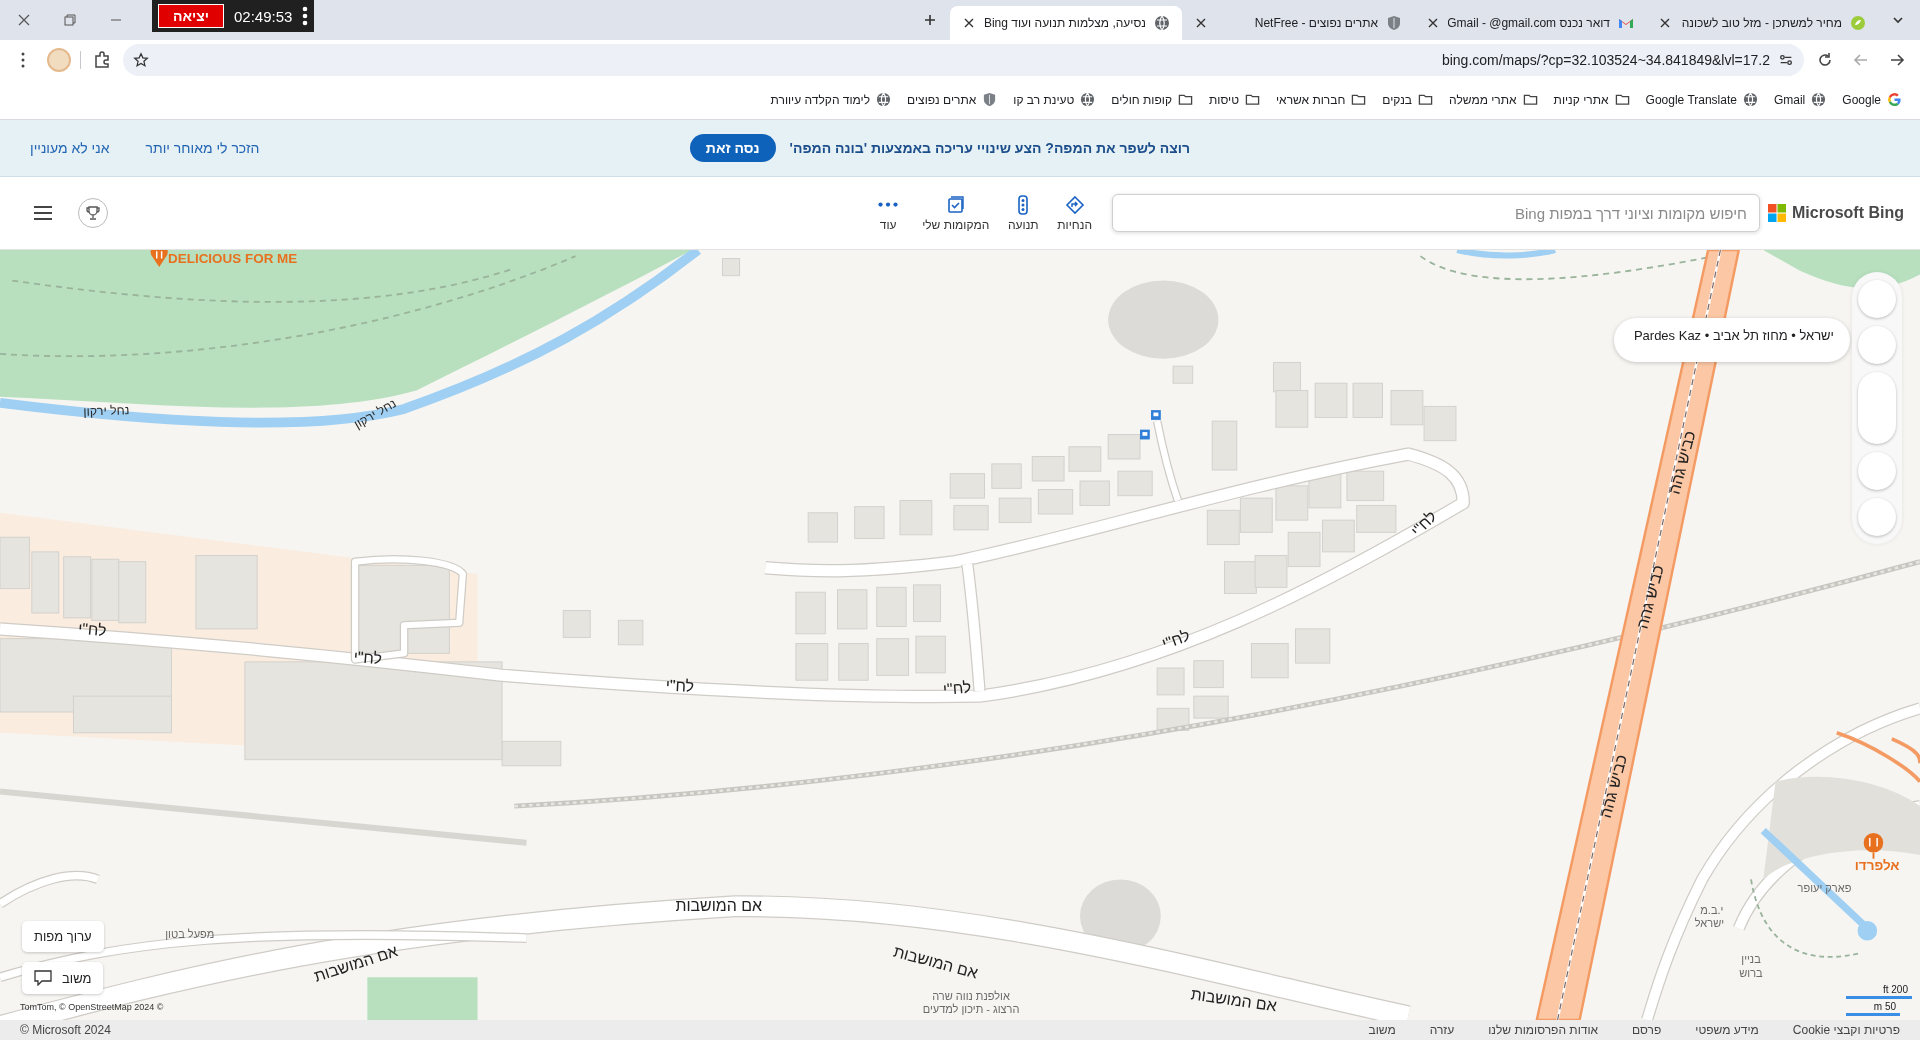 The height and width of the screenshot is (1040, 1920). Describe the element at coordinates (963, 60) in the screenshot. I see `address-bar: bing.com/maps/?cp=32.103524~34.841849&lvl=17.2` at that location.